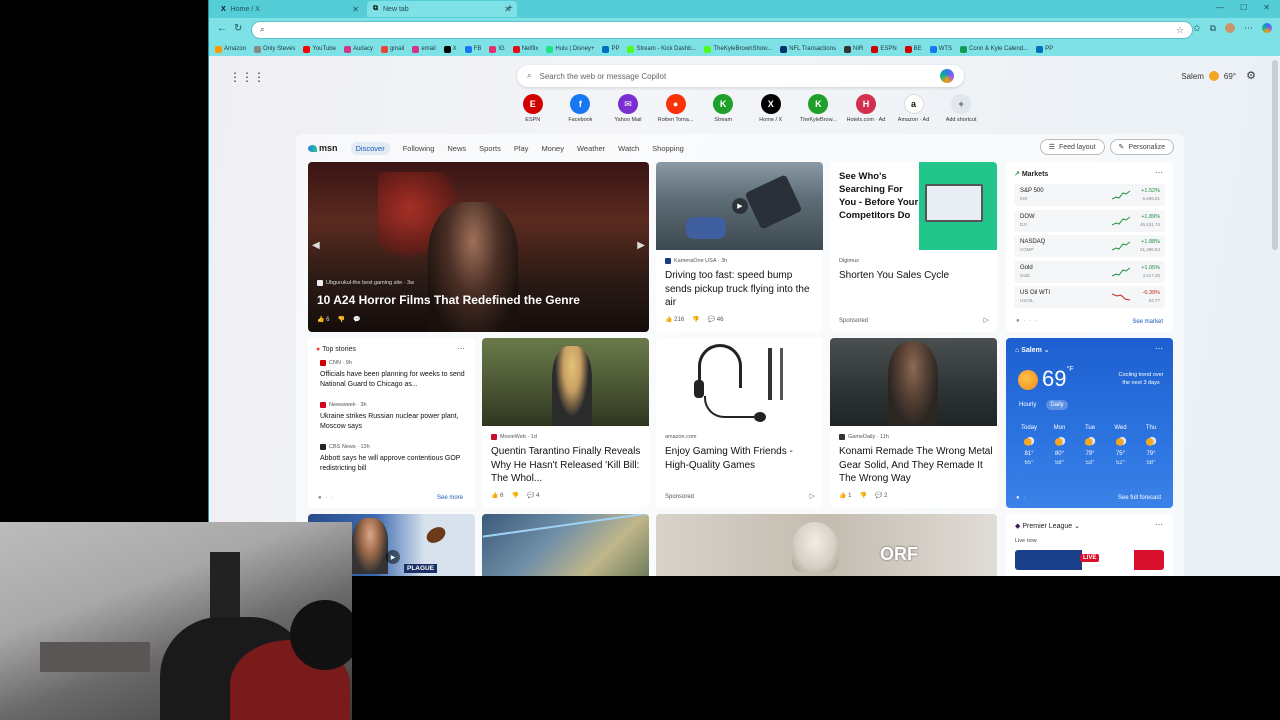  What do you see at coordinates (1057, 405) in the screenshot?
I see `tab-daily: Daily` at bounding box center [1057, 405].